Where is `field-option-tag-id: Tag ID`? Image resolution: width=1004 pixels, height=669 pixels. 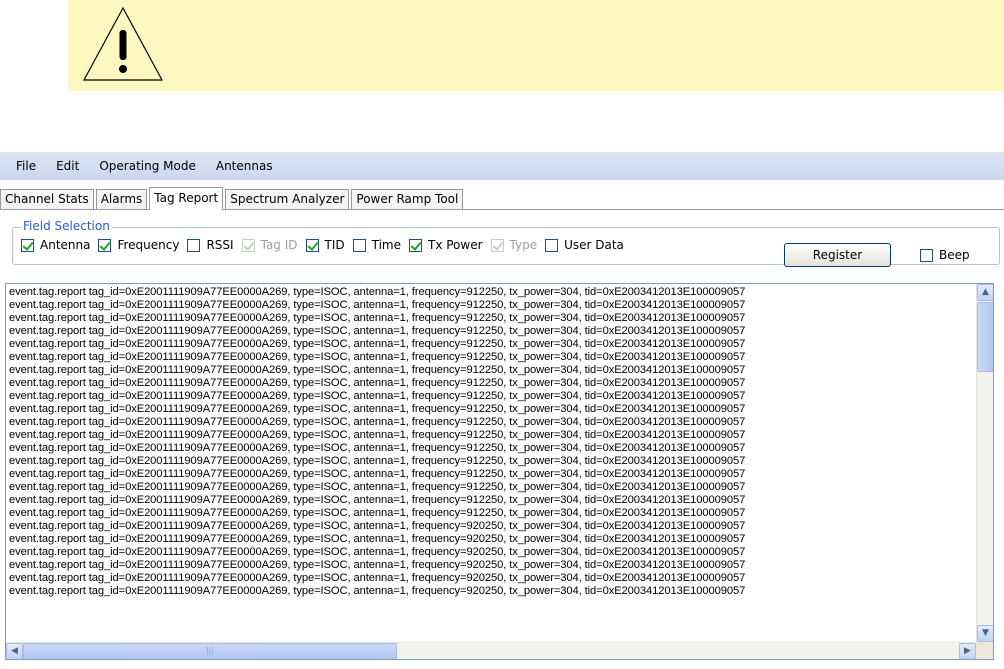 field-option-tag-id: Tag ID is located at coordinates (269, 245).